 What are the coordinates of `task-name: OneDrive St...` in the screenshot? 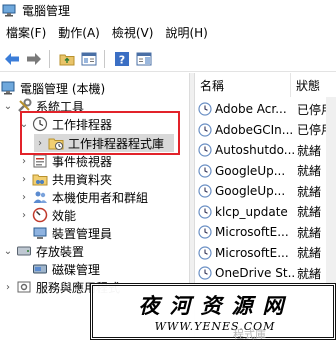 It's located at (255, 273).